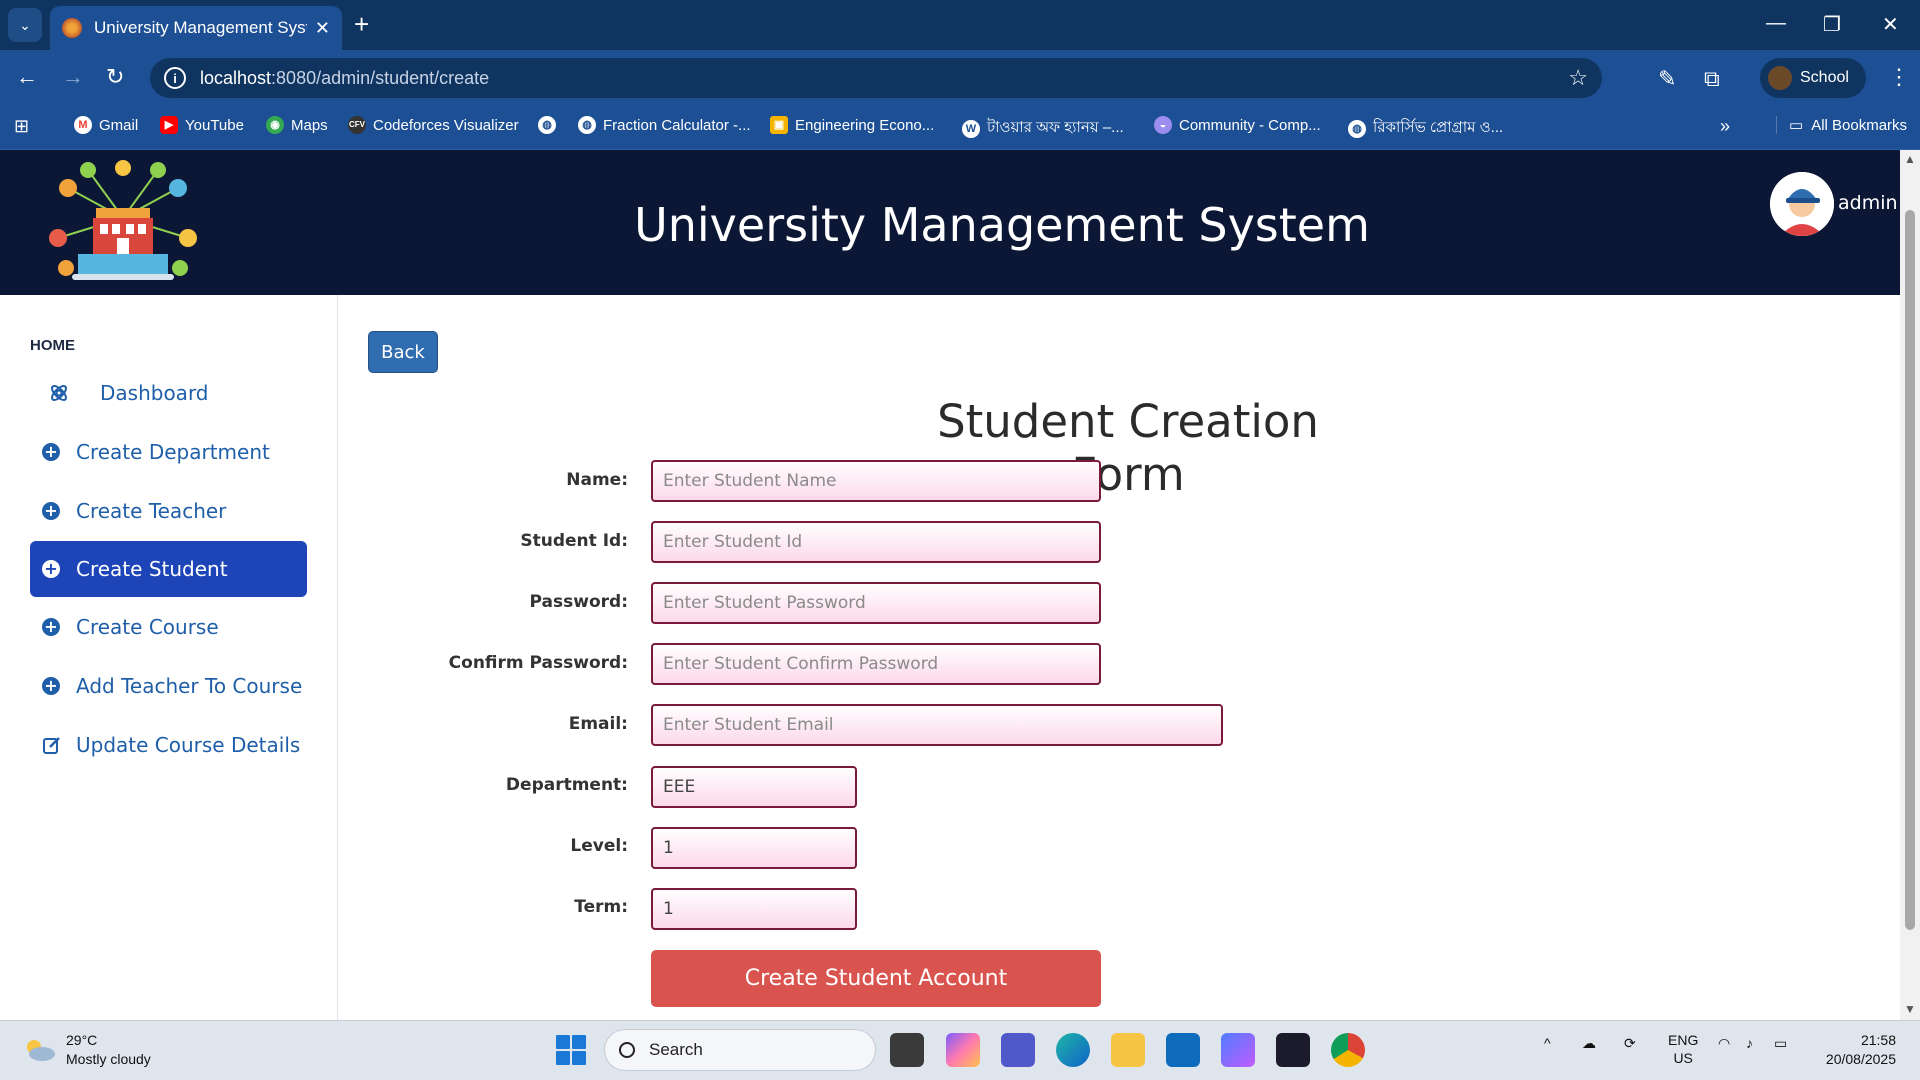 This screenshot has width=1920, height=1080. Describe the element at coordinates (1802, 204) in the screenshot. I see `user-avatar` at that location.